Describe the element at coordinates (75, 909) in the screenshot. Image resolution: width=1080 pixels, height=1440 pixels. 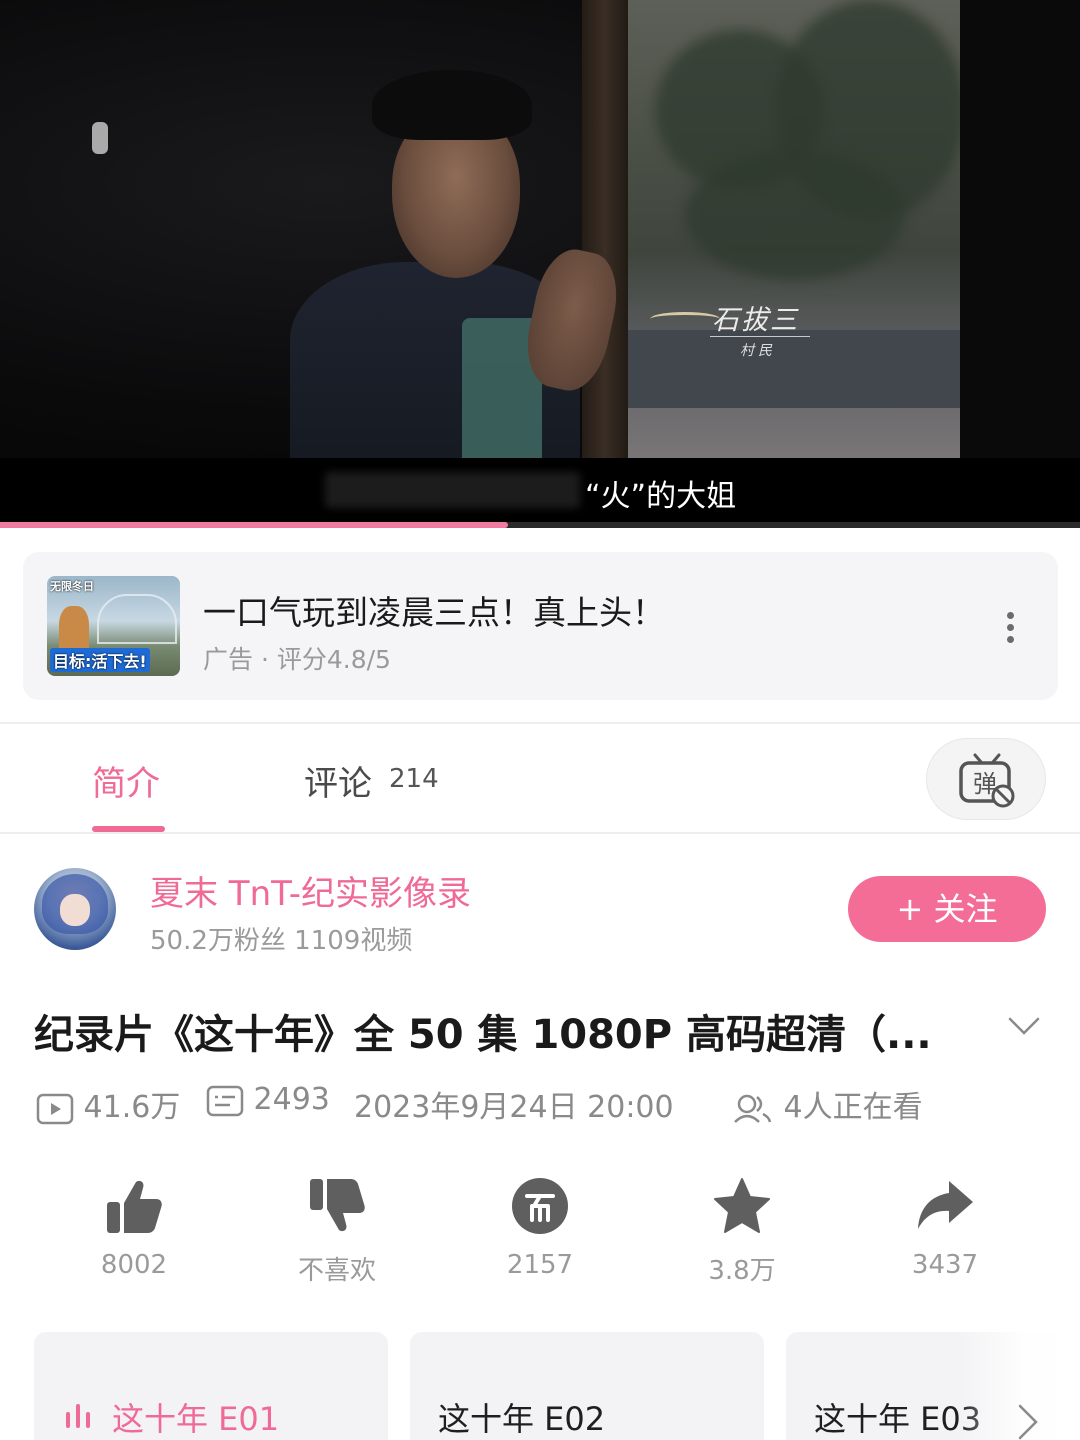
I see `avatar` at that location.